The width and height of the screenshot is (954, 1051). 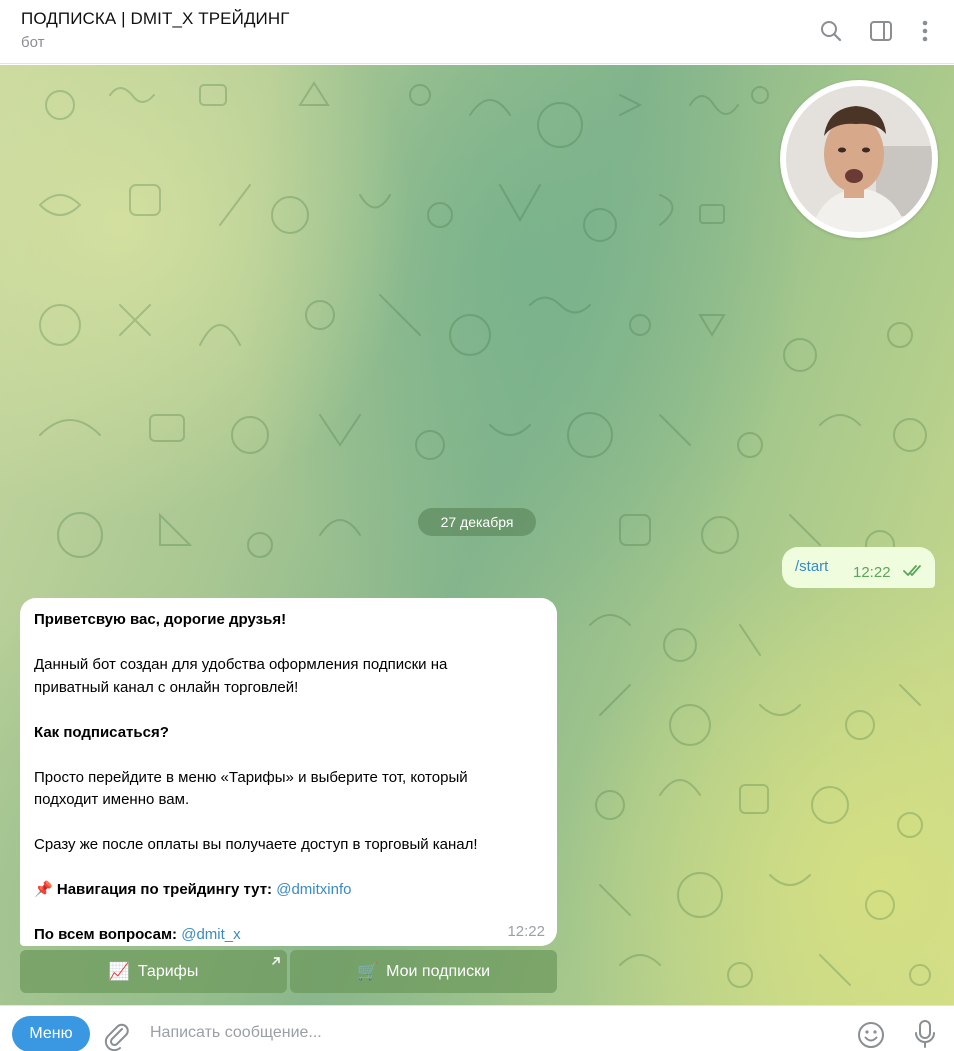 I want to click on pushpin-icon: 📌, so click(x=43, y=889).